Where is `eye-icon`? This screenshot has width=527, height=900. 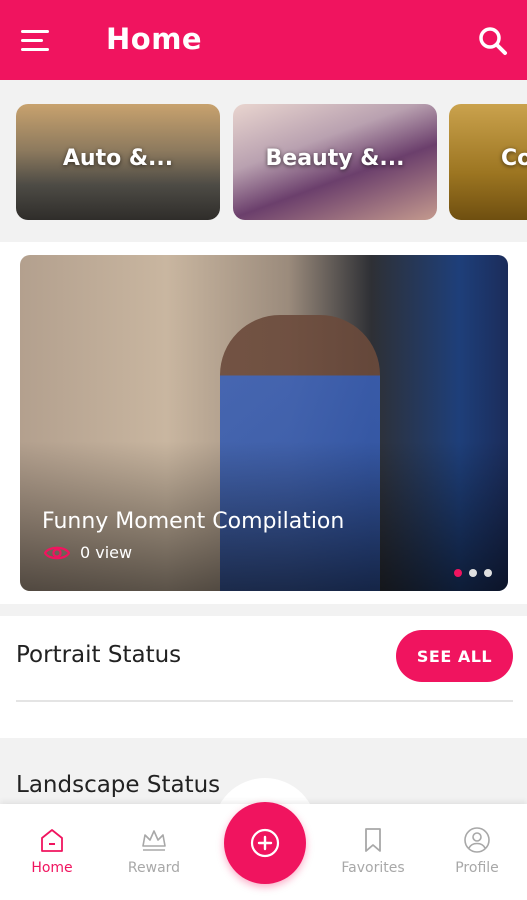
eye-icon is located at coordinates (57, 552).